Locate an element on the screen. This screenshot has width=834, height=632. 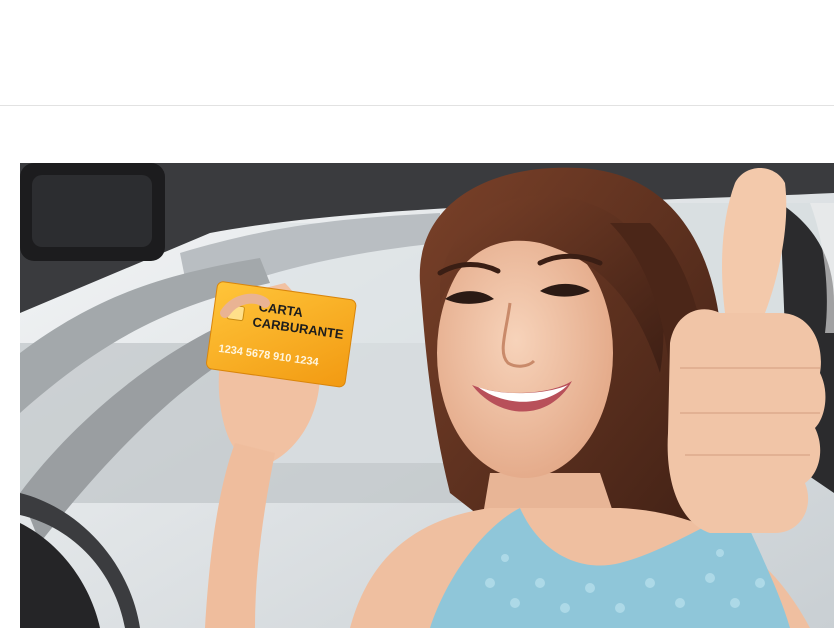
fuel-card: CARTA CARBURANTE 1234 5678 910 1234 is located at coordinates (281, 334).